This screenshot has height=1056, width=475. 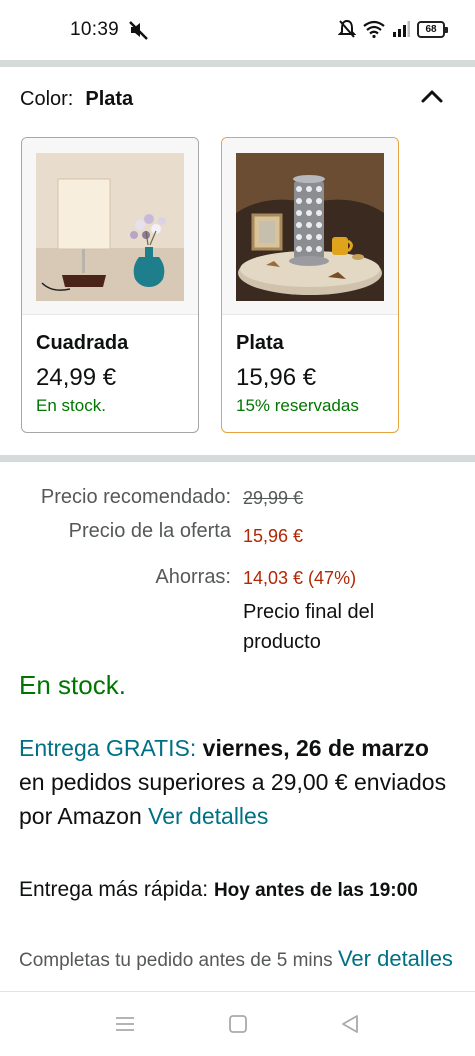 What do you see at coordinates (72, 685) in the screenshot?
I see `stock-status: En stock.` at bounding box center [72, 685].